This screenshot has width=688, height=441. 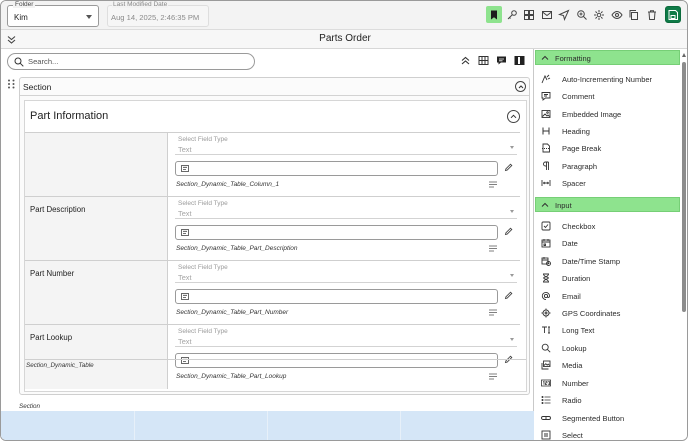 I want to click on grid-view-icon, so click(x=483, y=60).